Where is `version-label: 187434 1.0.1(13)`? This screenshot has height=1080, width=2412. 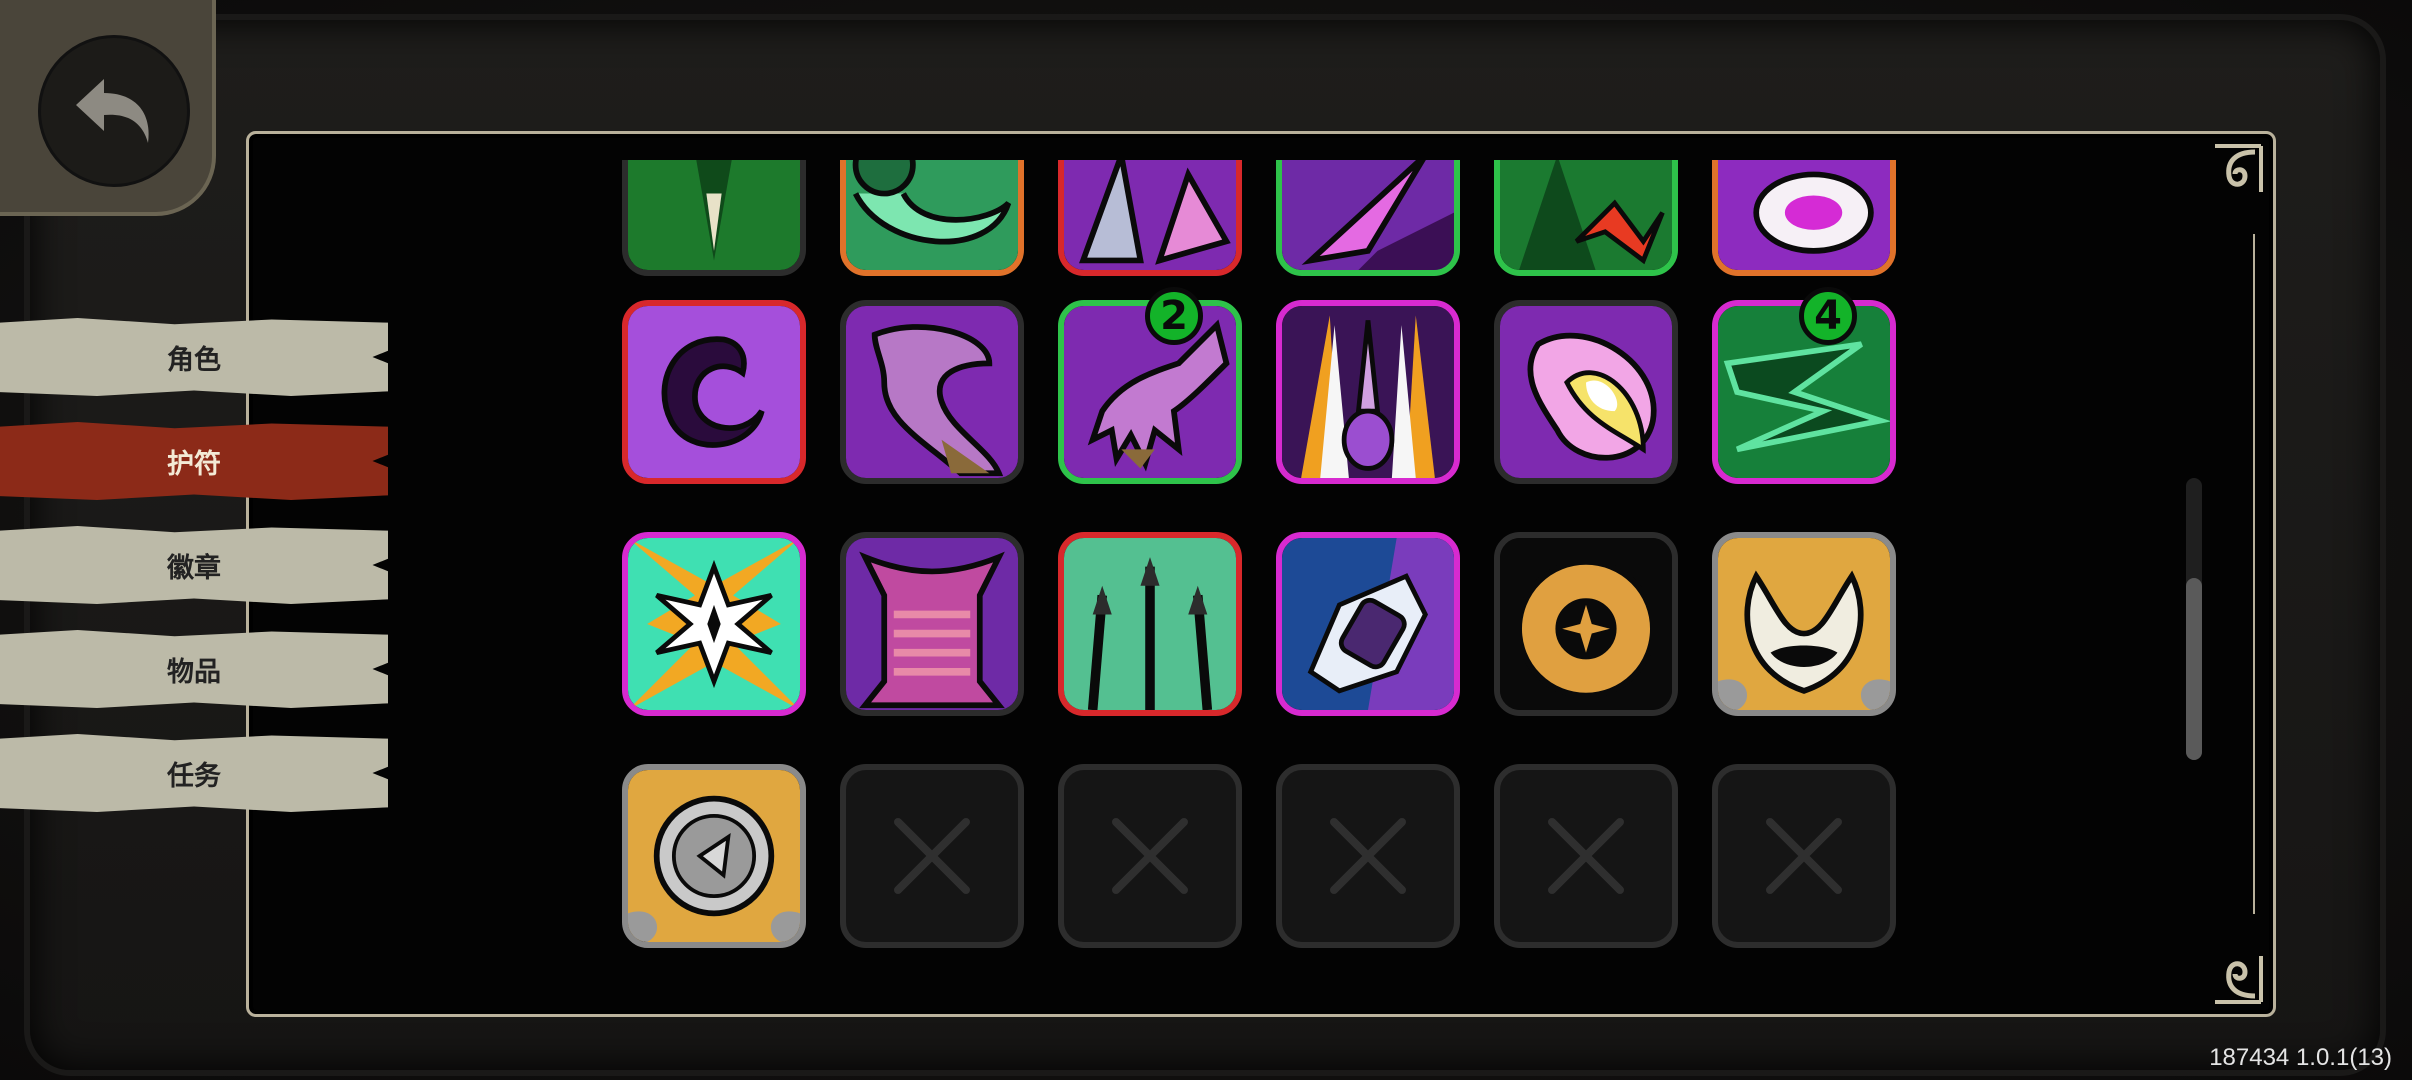 version-label: 187434 1.0.1(13) is located at coordinates (2300, 1057).